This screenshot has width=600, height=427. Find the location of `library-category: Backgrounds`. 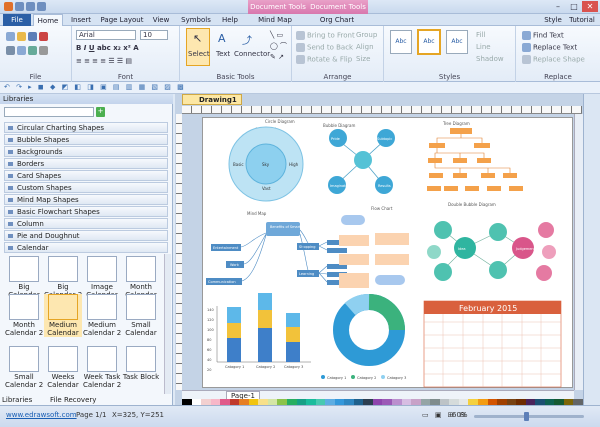

library-category: Backgrounds is located at coordinates (86, 151).